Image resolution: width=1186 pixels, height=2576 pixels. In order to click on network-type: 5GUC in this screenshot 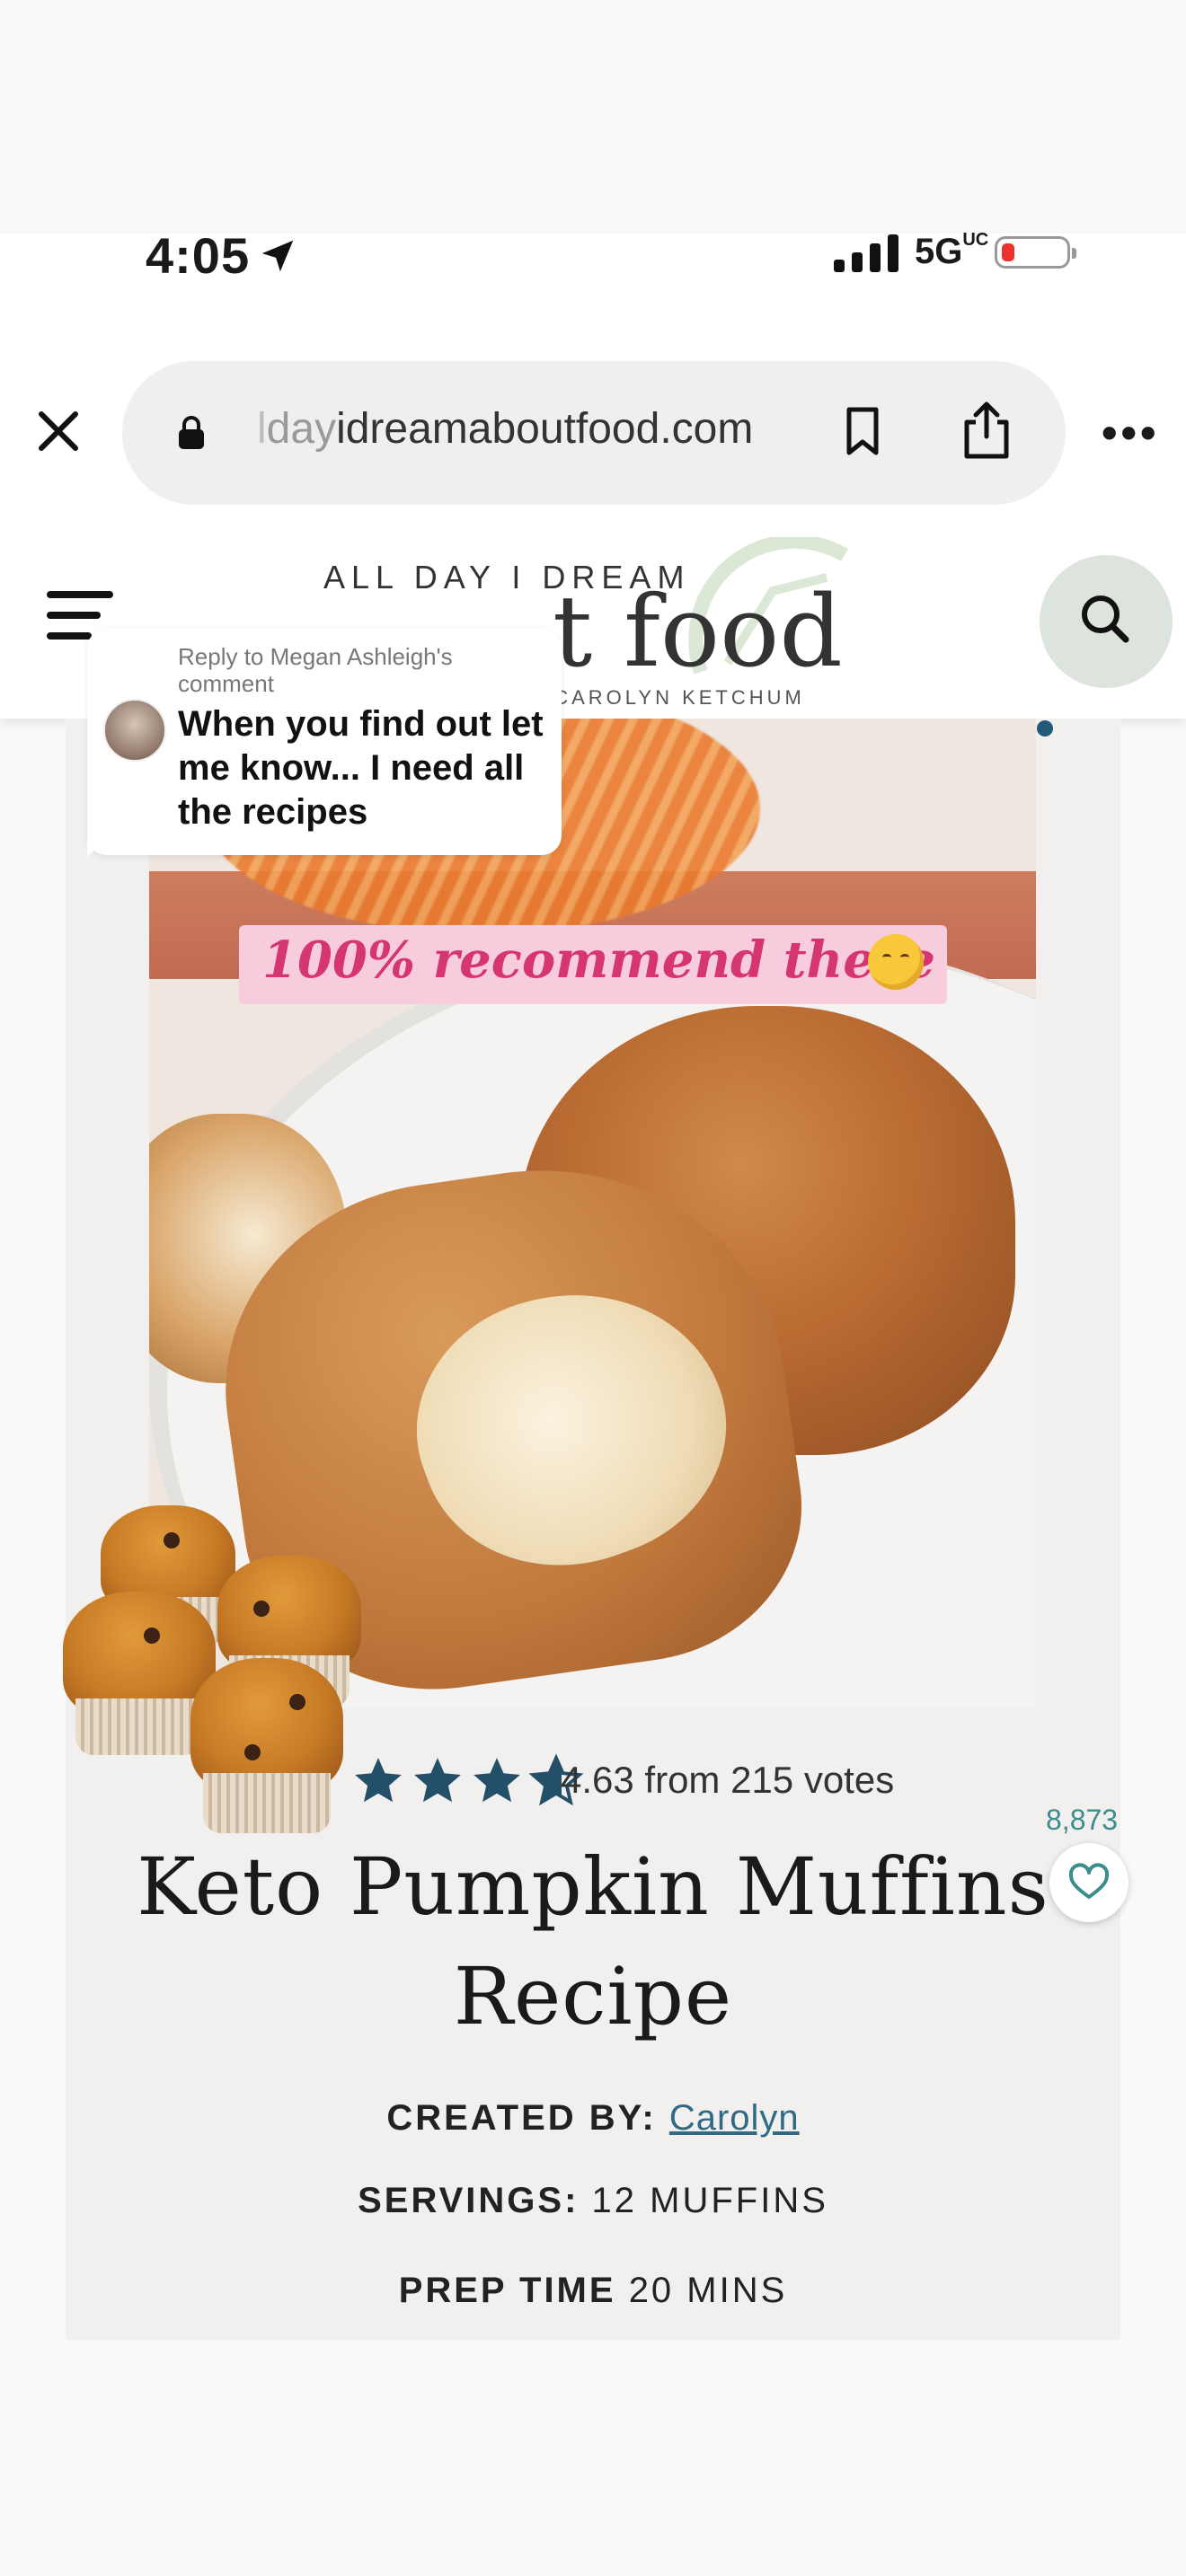, I will do `click(952, 251)`.